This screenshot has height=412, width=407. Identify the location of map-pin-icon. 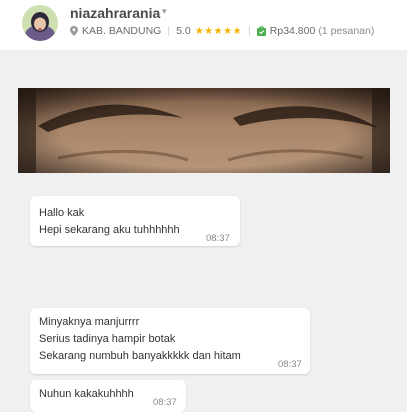
(74, 31).